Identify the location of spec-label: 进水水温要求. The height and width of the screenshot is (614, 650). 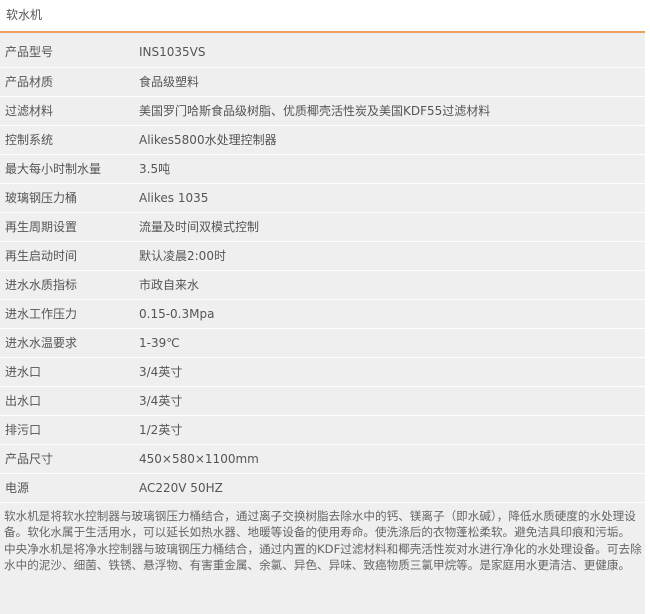
(69, 343).